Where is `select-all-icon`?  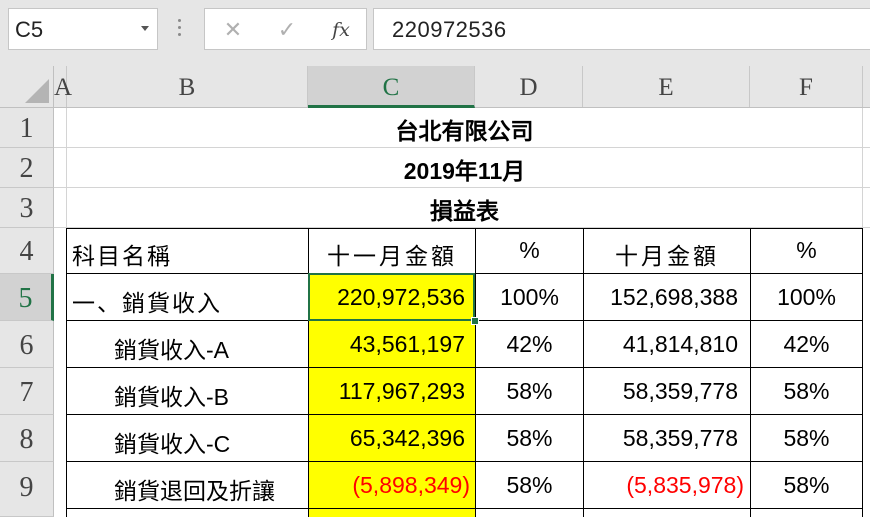
select-all-icon is located at coordinates (37, 91).